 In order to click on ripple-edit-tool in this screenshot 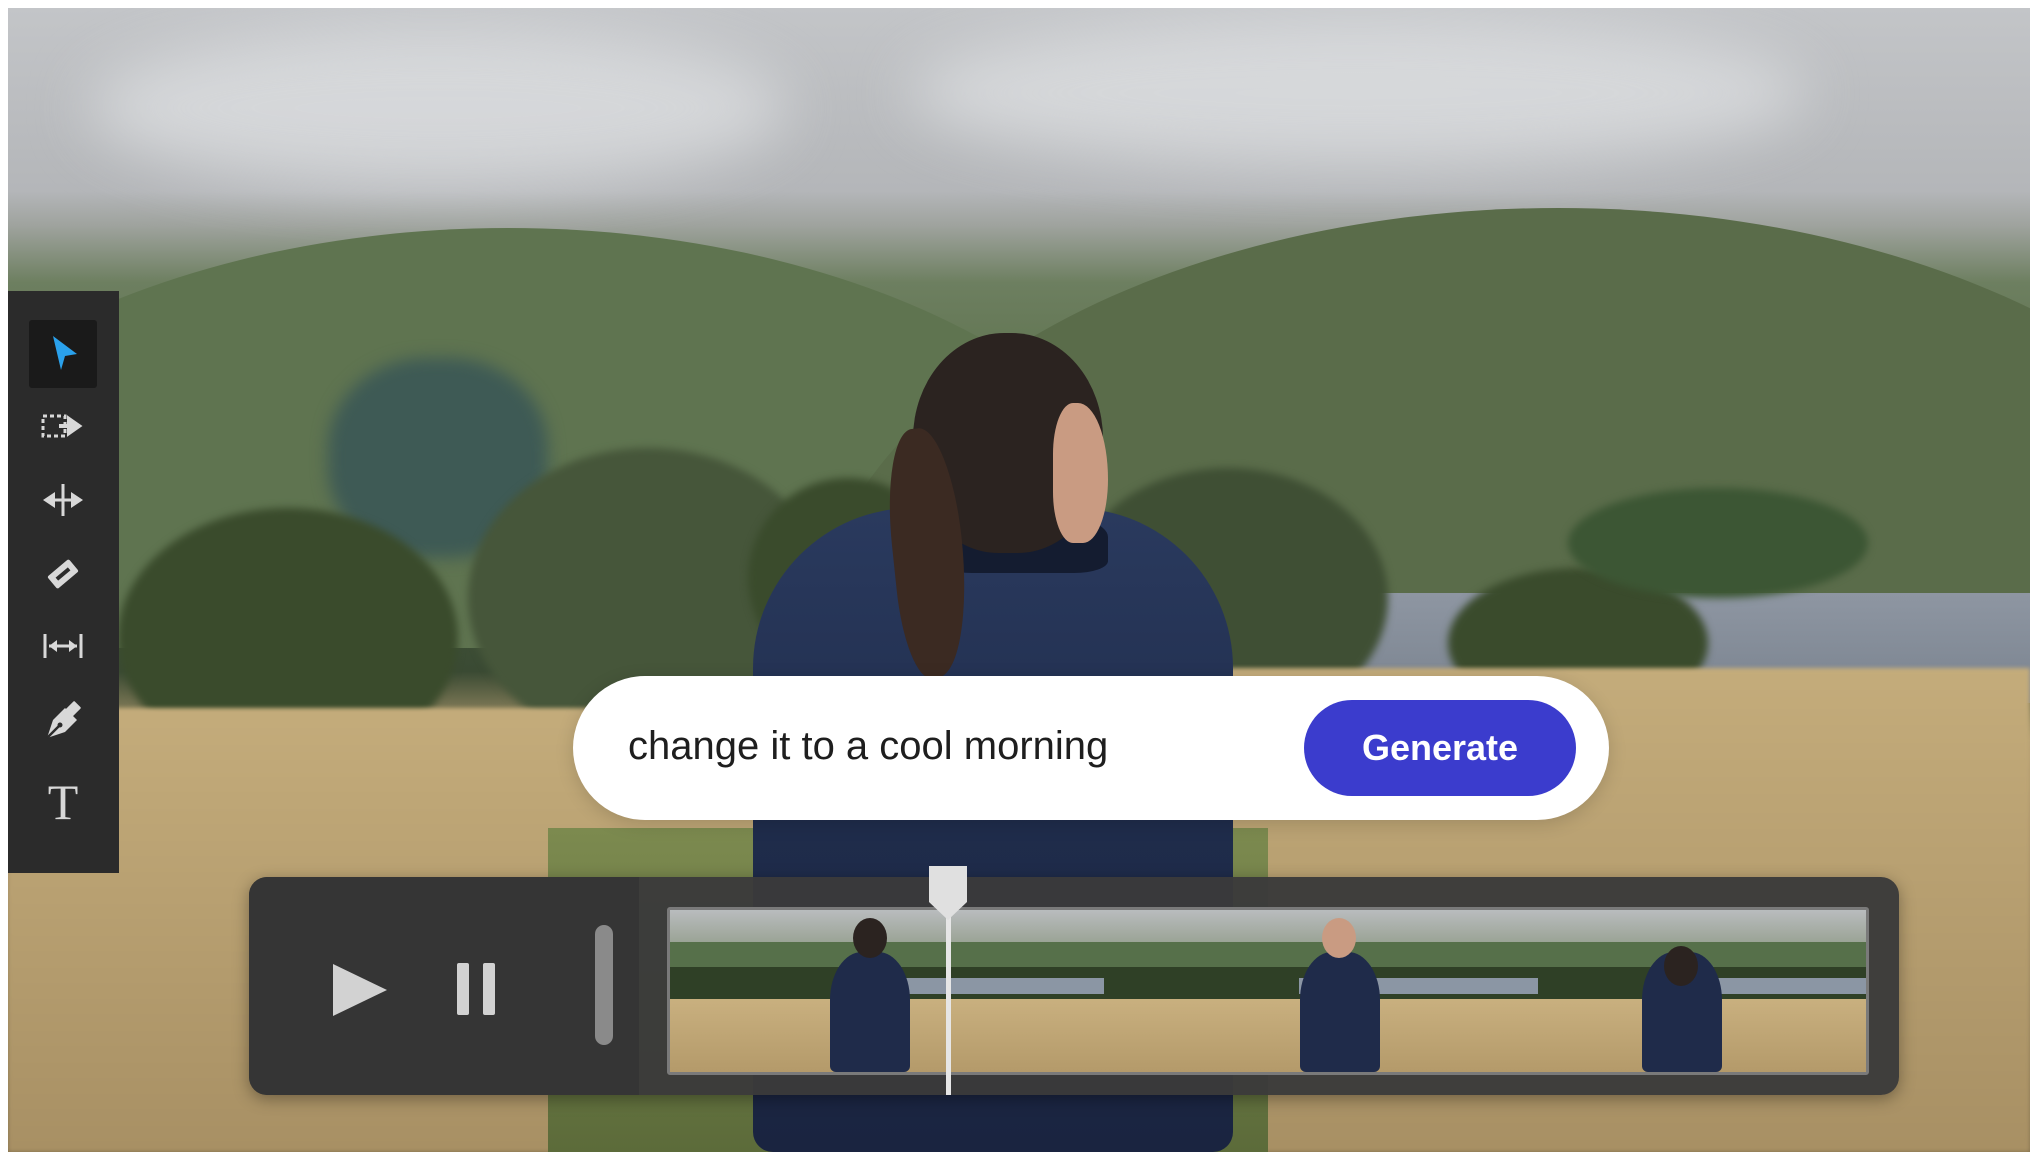, I will do `click(63, 500)`.